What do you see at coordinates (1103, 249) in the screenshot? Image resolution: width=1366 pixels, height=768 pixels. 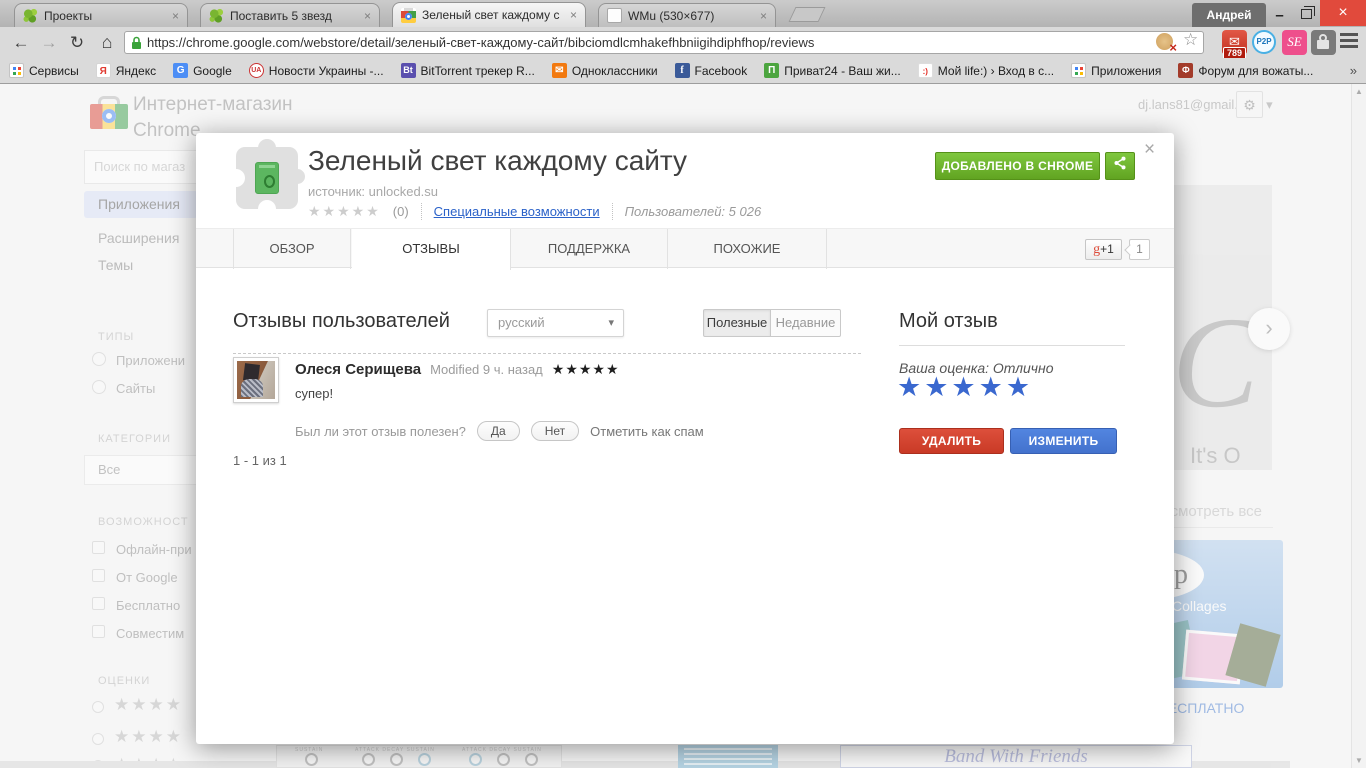 I see `google-plus-one-button: g+1` at bounding box center [1103, 249].